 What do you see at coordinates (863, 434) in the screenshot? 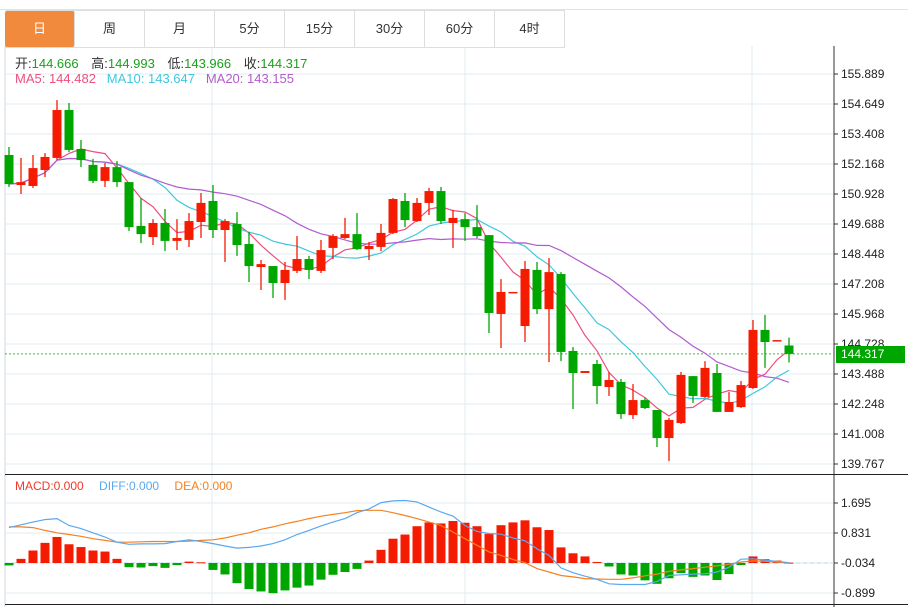
I see `price-axis-label: 141.008` at bounding box center [863, 434].